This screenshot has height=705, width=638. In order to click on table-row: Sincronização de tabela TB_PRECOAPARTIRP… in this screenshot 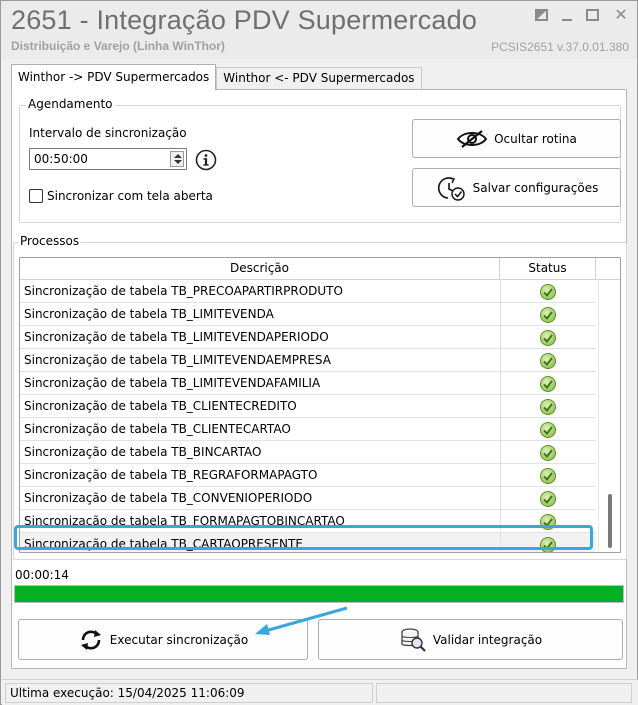, I will do `click(308, 291)`.